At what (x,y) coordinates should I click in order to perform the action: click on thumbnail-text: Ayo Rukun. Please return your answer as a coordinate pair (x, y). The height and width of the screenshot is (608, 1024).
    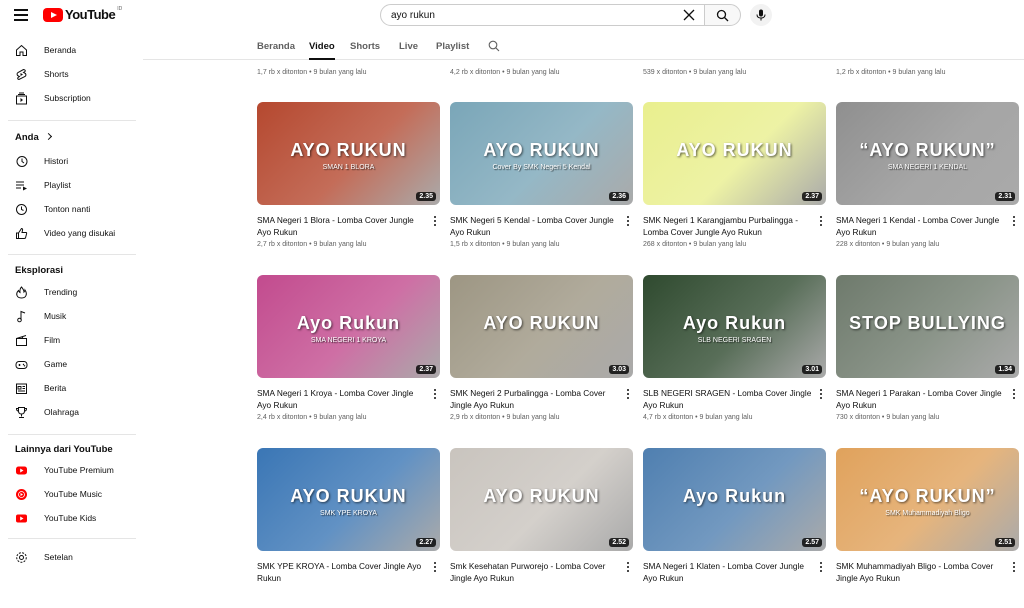
    Looking at the image, I should click on (348, 323).